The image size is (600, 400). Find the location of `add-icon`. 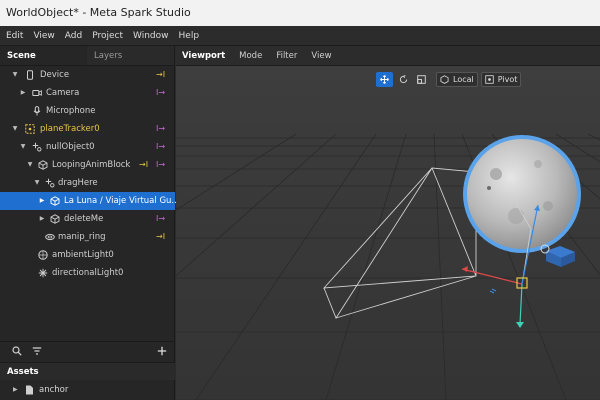

add-icon is located at coordinates (162, 351).